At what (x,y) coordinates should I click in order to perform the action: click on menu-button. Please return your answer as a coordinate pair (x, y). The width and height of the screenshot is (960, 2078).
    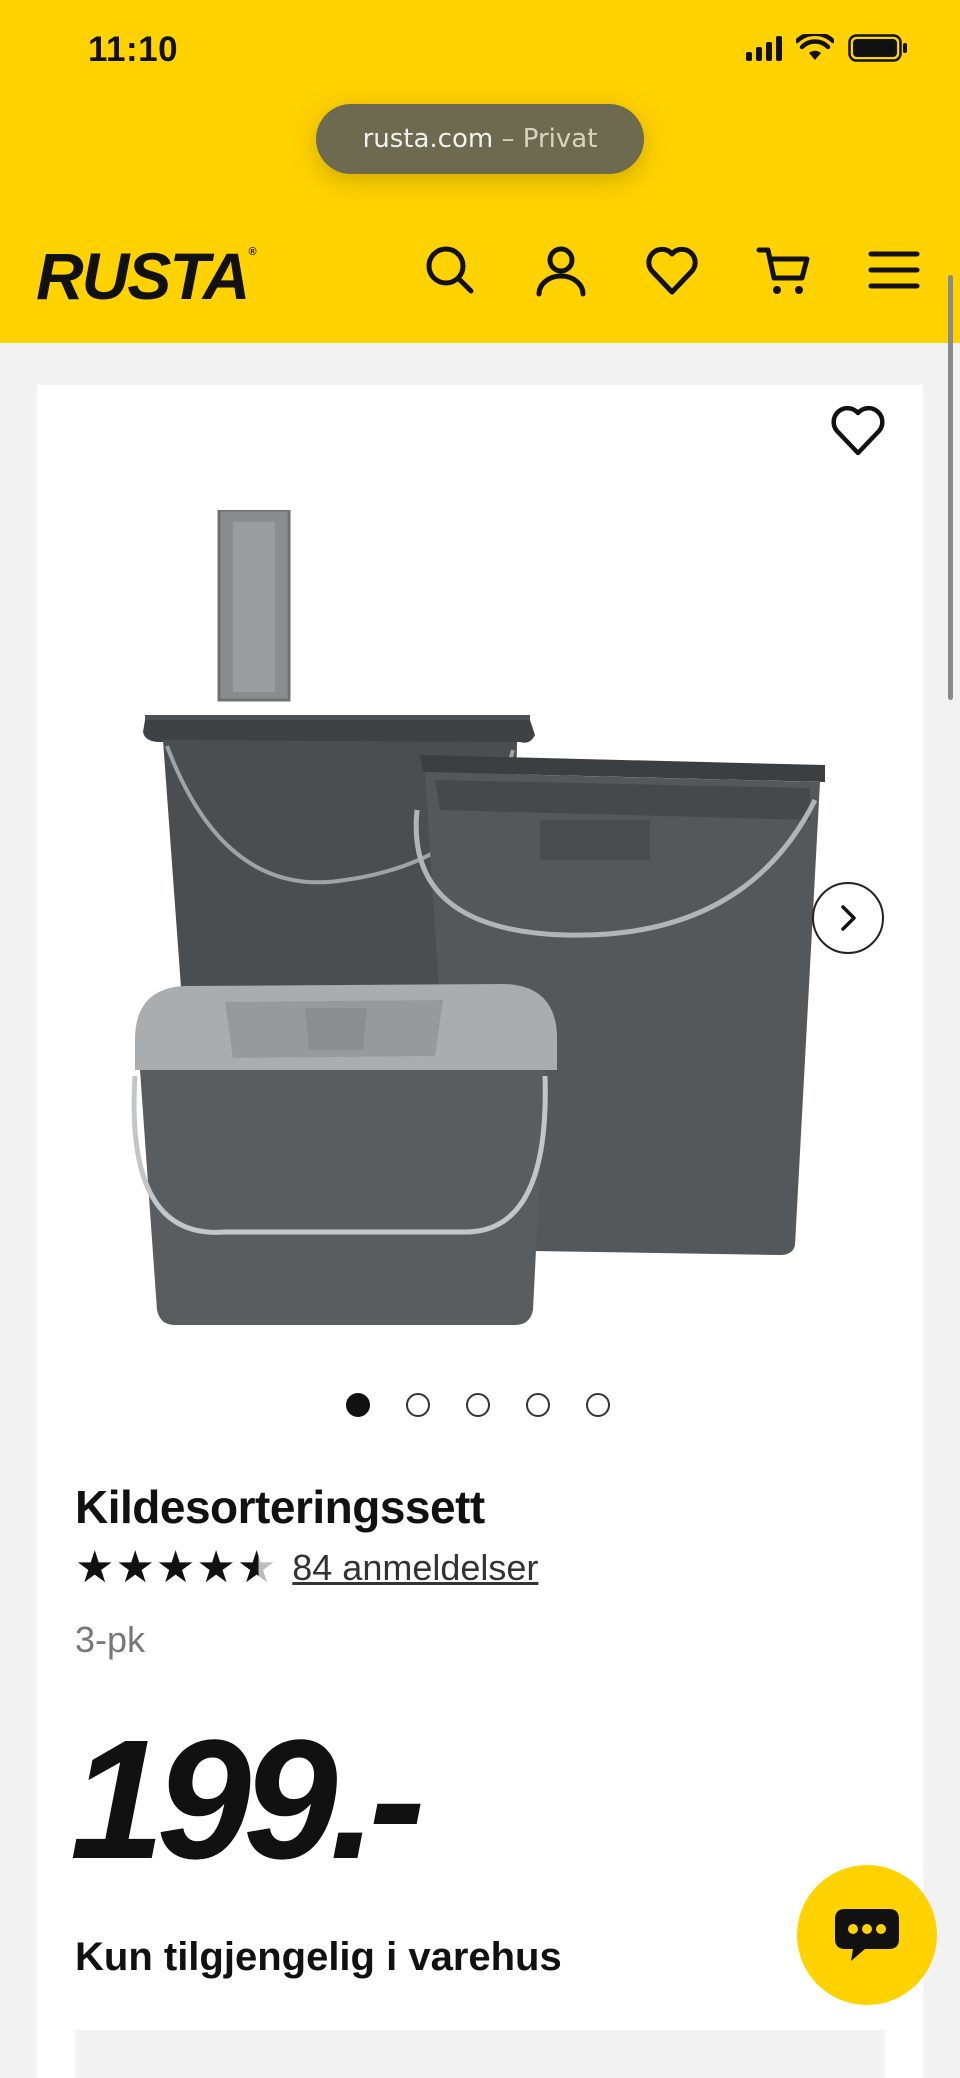
    Looking at the image, I should click on (894, 270).